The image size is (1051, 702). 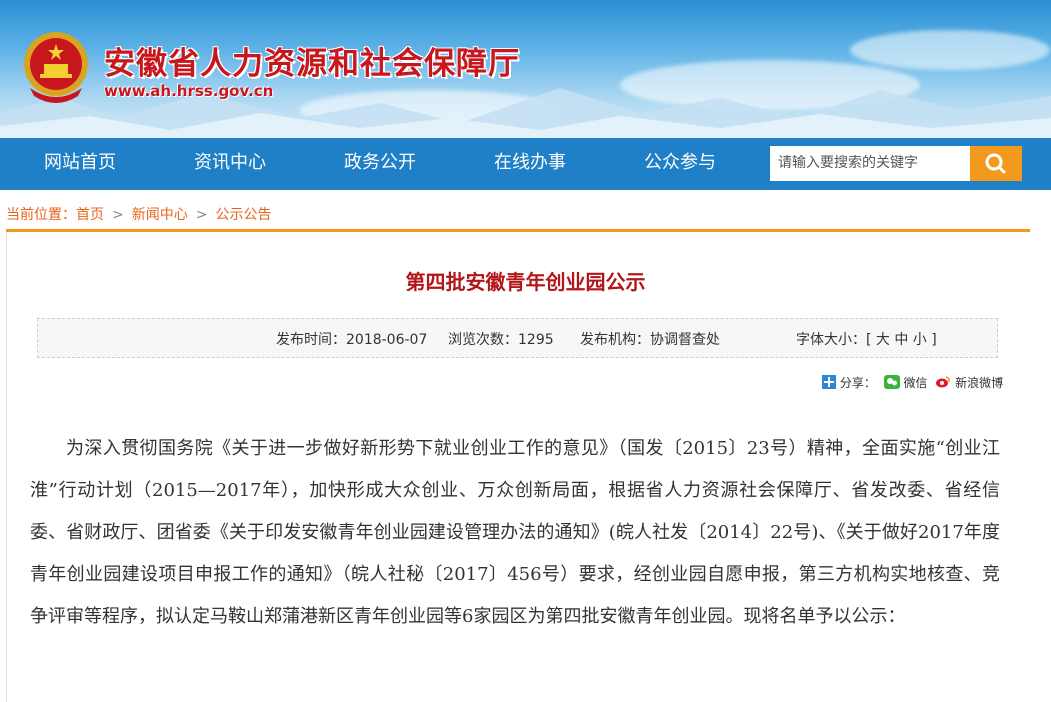 What do you see at coordinates (530, 164) in the screenshot?
I see `nav-item-online-service: 在线办事` at bounding box center [530, 164].